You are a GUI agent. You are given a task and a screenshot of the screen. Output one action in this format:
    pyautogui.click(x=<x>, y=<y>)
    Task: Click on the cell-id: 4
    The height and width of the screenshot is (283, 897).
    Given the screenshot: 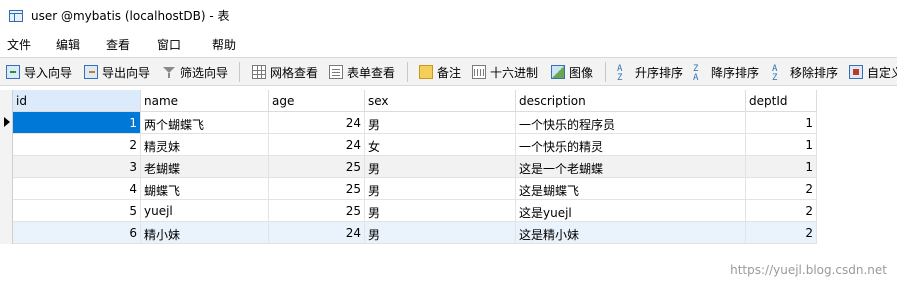 What is the action you would take?
    pyautogui.click(x=77, y=189)
    